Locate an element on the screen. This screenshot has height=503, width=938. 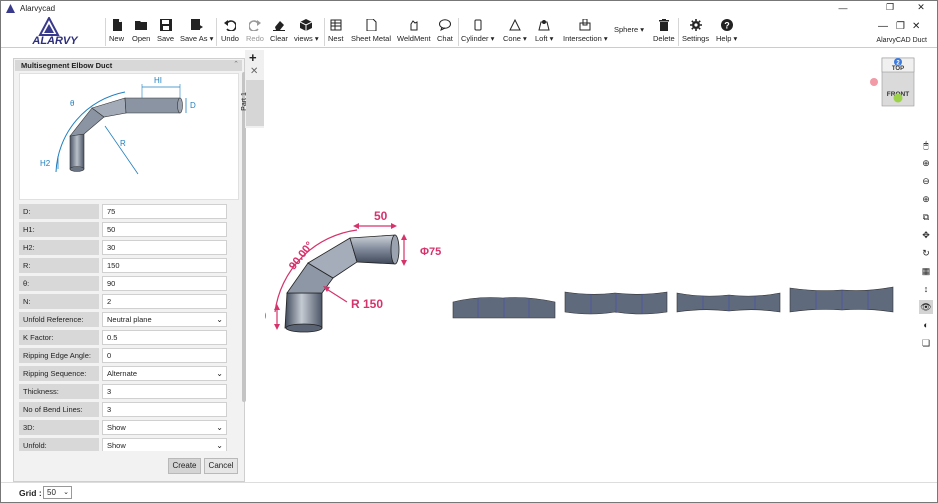
restore-button: ❐ is located at coordinates (890, 7).